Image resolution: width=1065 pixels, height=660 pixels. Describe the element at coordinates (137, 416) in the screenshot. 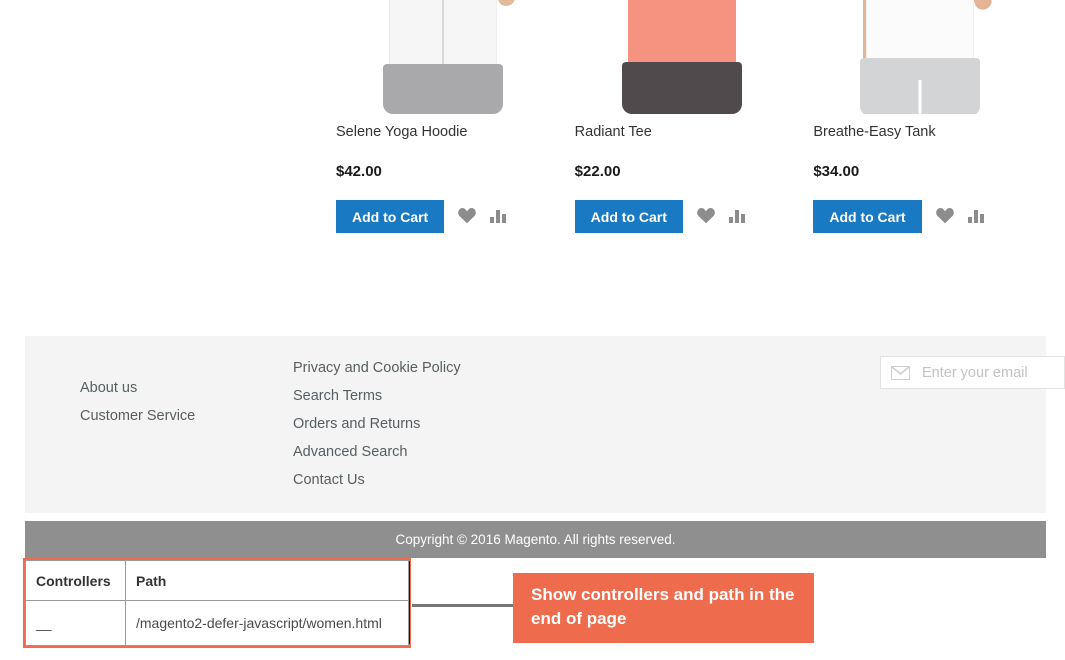

I see `footer-link-customer-service: Customer Service` at that location.